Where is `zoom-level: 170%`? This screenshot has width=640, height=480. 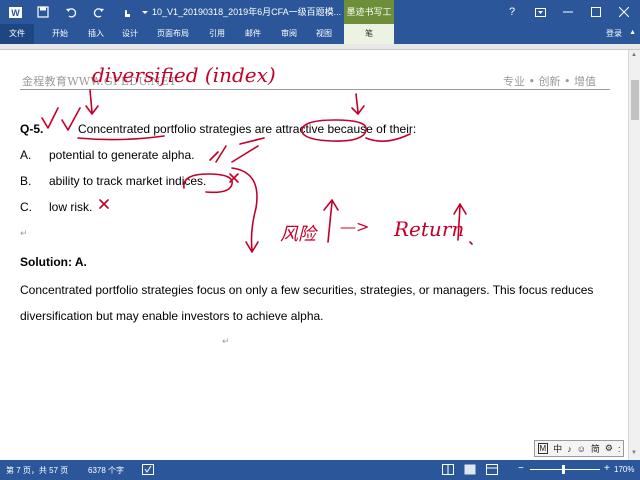
zoom-level: 170% is located at coordinates (624, 469).